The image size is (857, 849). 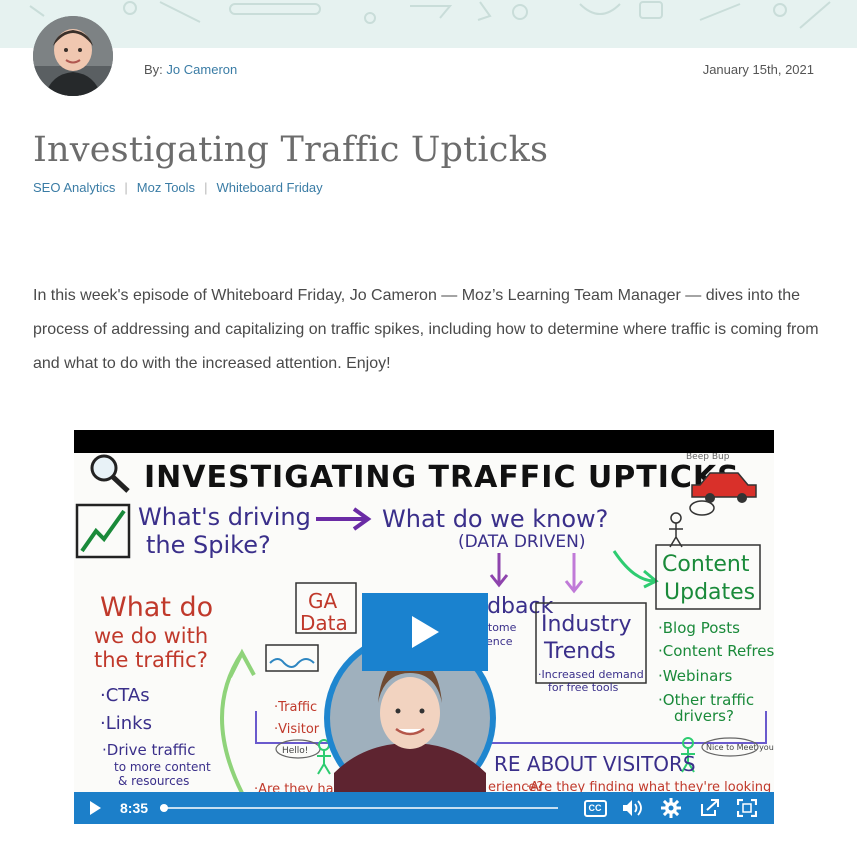 I want to click on wb-content-item: ·Content Refresh, so click(x=716, y=651).